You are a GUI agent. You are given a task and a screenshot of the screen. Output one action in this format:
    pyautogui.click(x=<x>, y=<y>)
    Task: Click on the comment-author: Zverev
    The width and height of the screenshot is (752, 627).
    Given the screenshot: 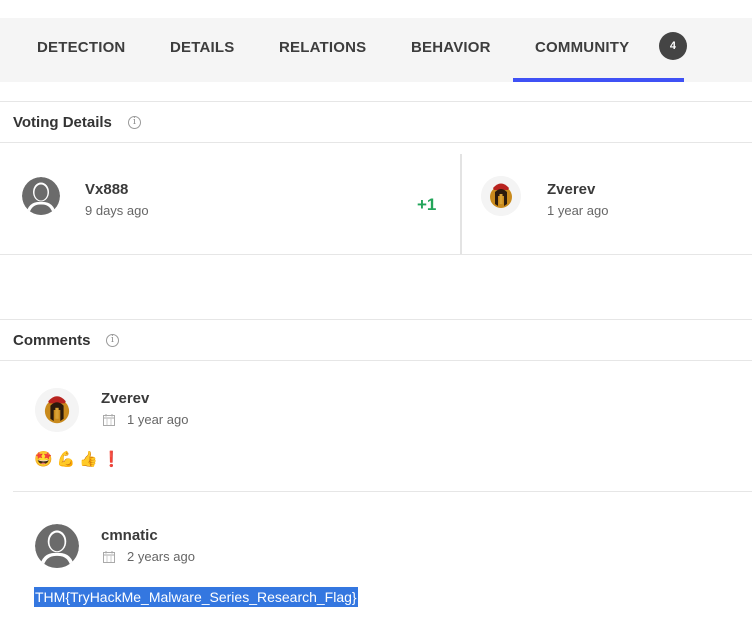 What is the action you would take?
    pyautogui.click(x=125, y=398)
    